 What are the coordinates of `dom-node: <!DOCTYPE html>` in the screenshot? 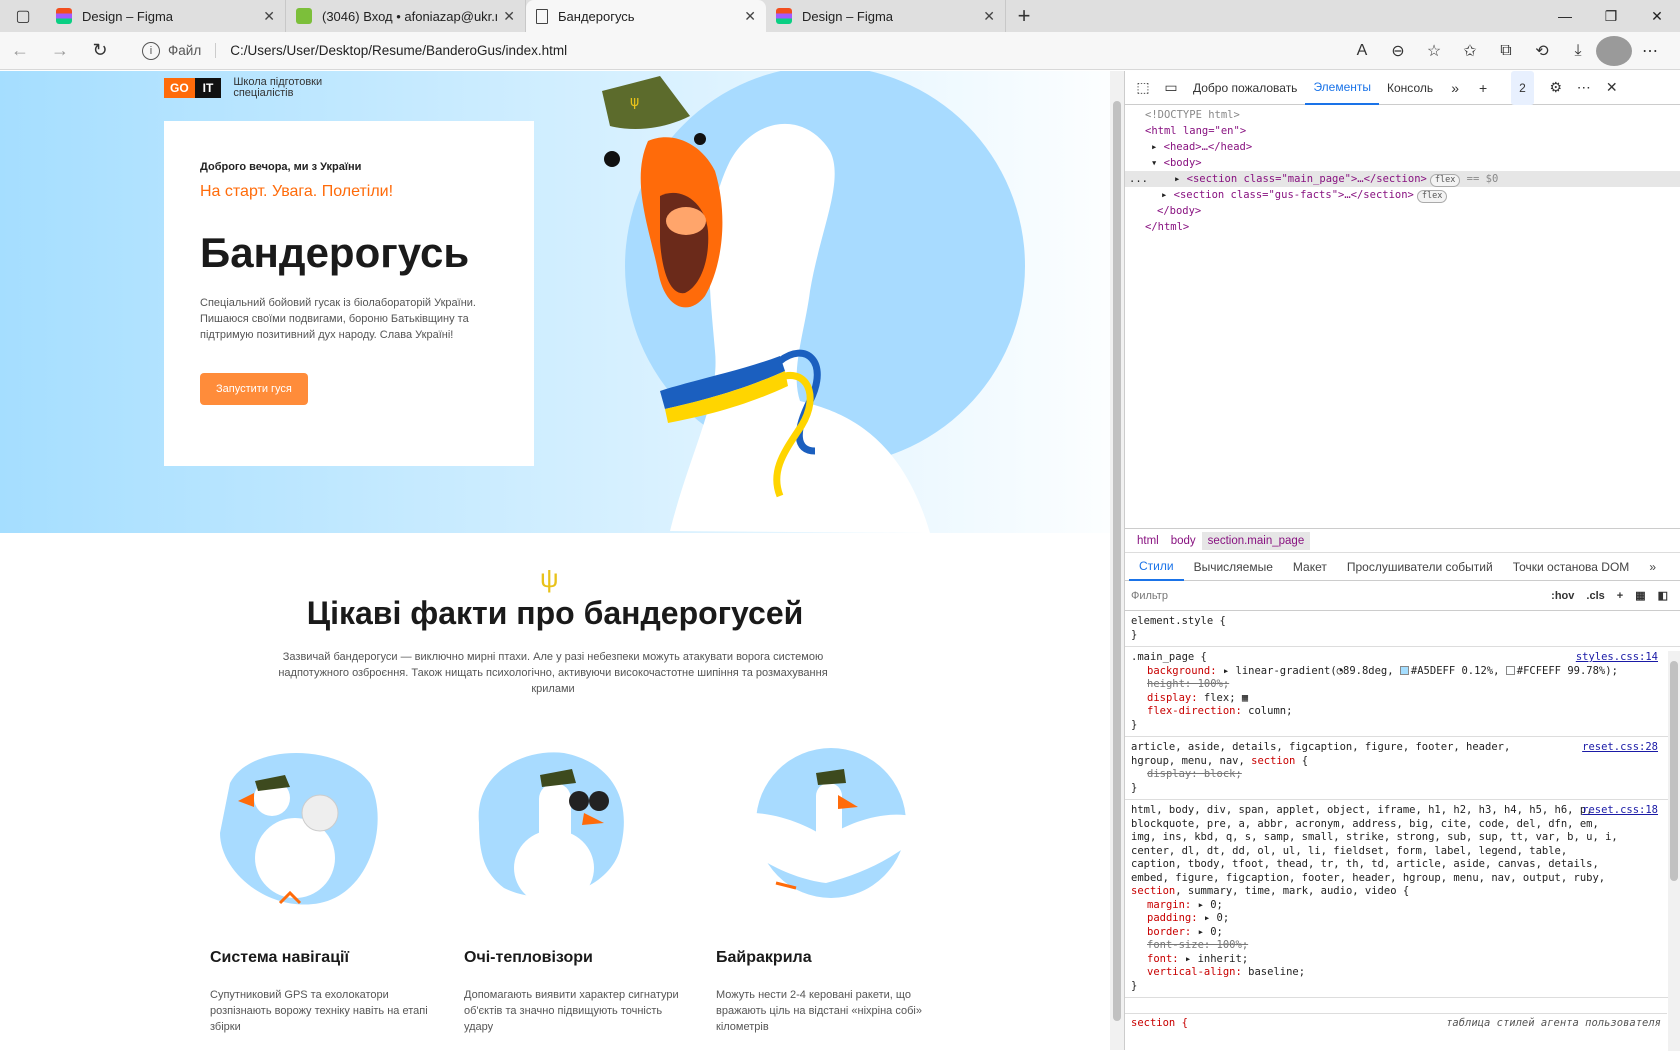 It's located at (1402, 115).